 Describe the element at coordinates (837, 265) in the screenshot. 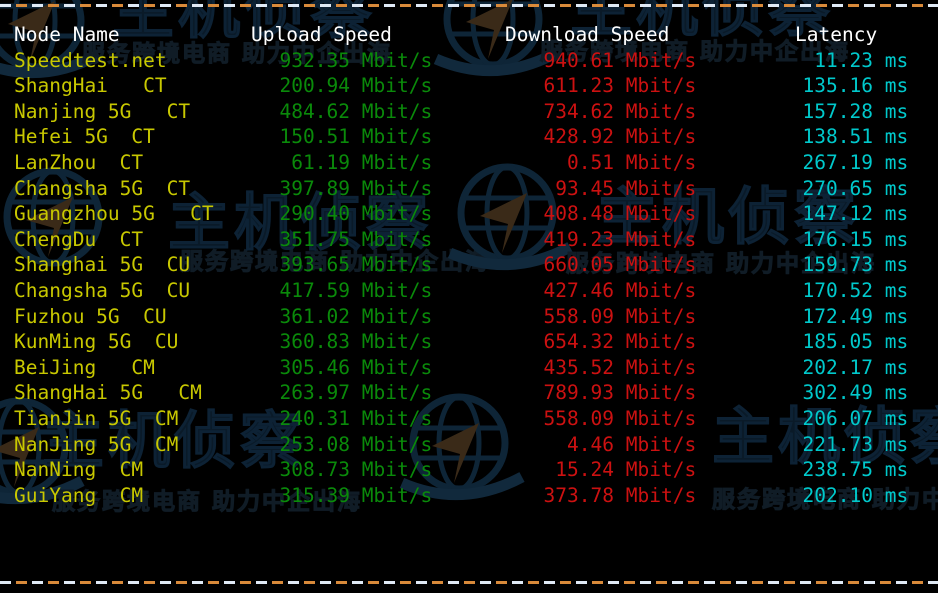

I see `latency-value: 159.73` at that location.